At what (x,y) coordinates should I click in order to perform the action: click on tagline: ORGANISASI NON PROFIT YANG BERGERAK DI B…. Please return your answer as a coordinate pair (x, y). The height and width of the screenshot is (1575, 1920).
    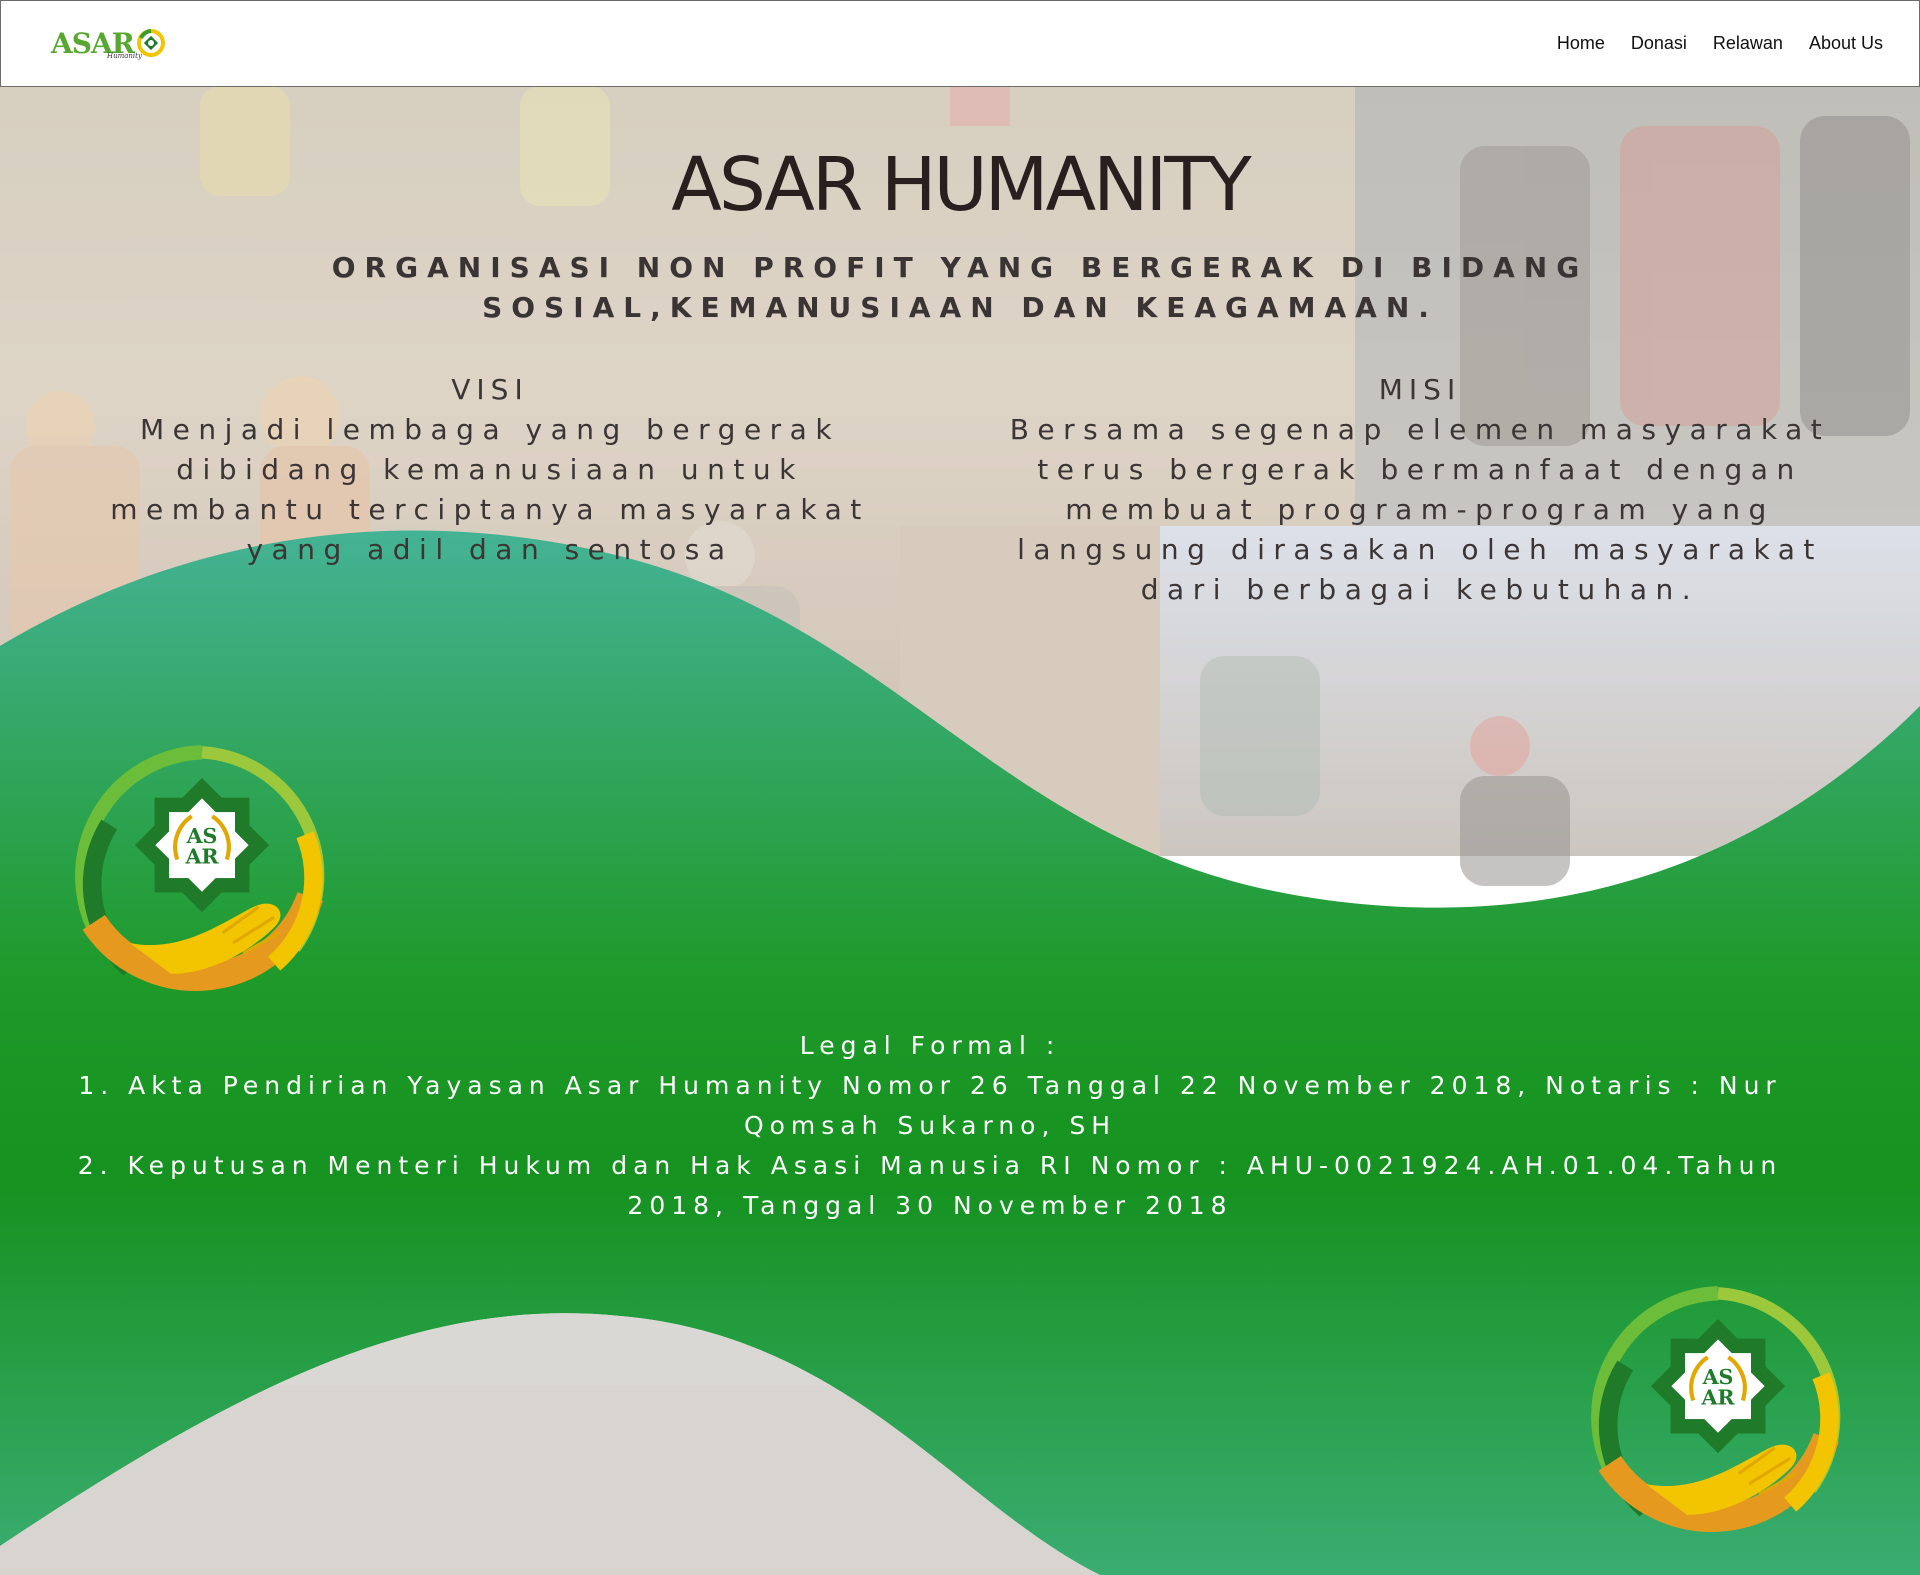
    Looking at the image, I should click on (960, 287).